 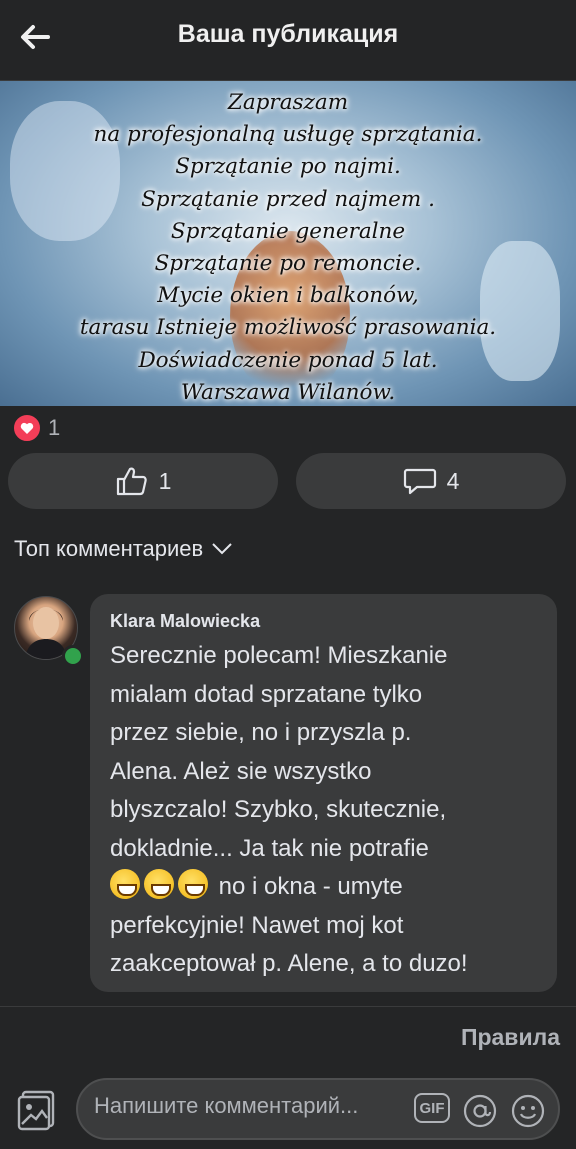 What do you see at coordinates (310, 886) in the screenshot?
I see `comment-line-text: no i okna - umyte` at bounding box center [310, 886].